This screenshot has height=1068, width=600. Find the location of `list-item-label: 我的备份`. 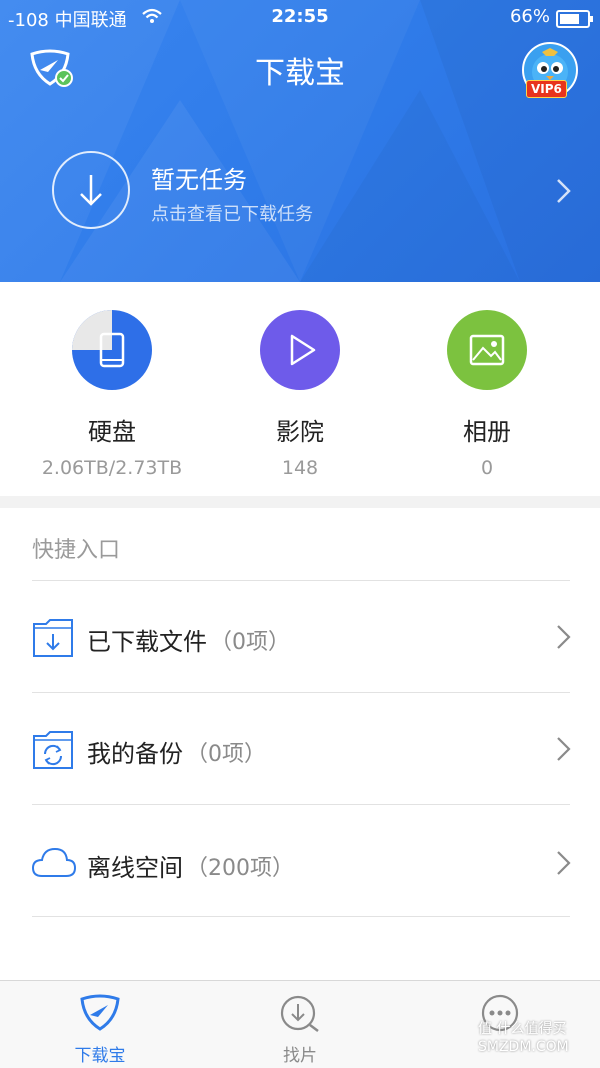

list-item-label: 我的备份 is located at coordinates (135, 754).